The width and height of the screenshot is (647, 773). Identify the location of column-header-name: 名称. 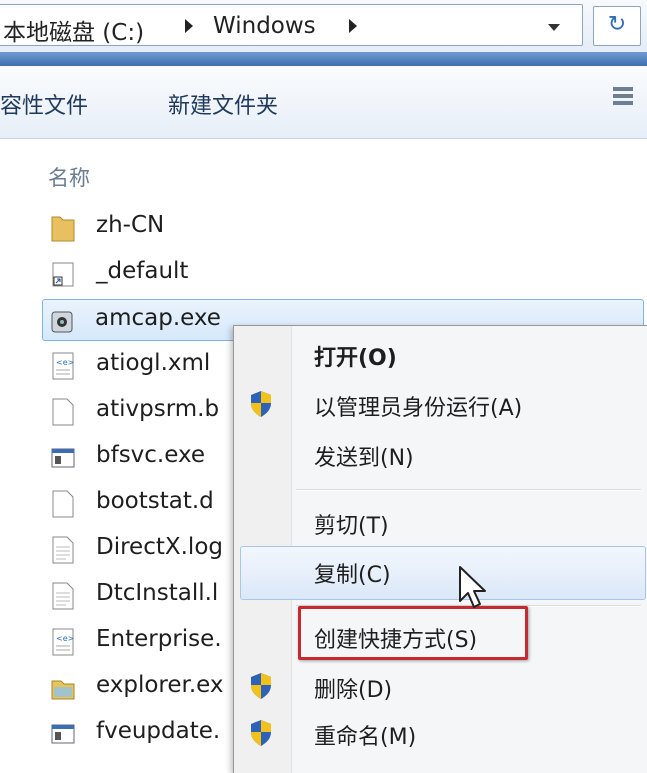
(69, 177).